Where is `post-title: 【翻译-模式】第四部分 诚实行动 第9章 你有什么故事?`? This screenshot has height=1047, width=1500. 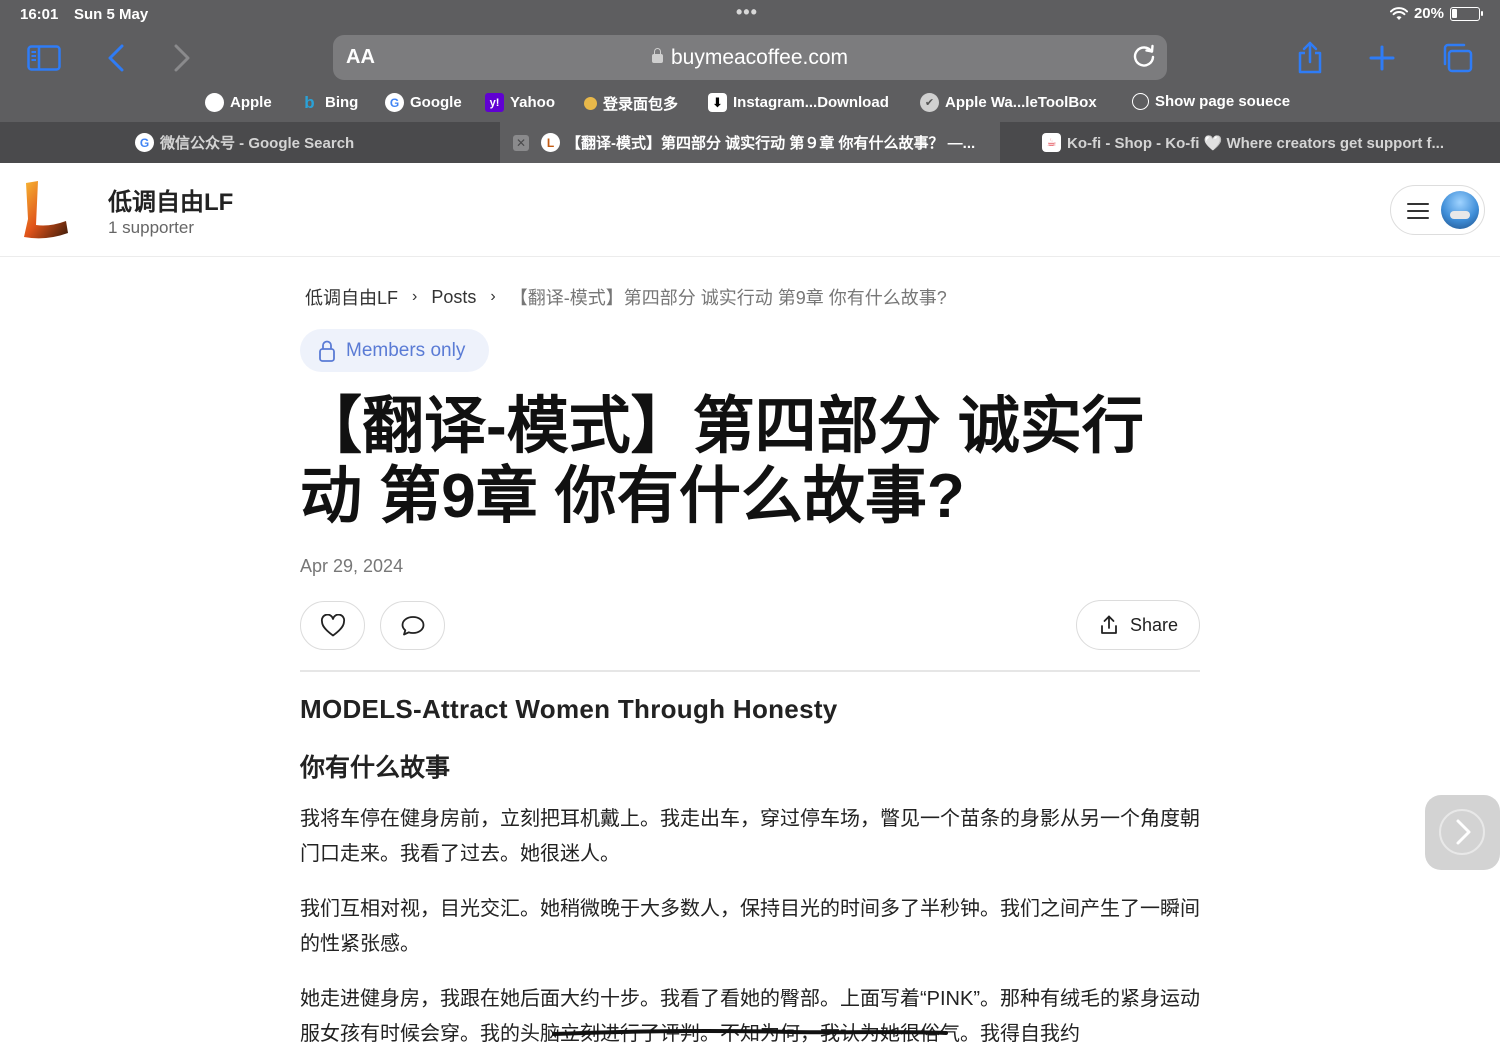 post-title: 【翻译-模式】第四部分 诚实行动 第9章 你有什么故事? is located at coordinates (722, 461).